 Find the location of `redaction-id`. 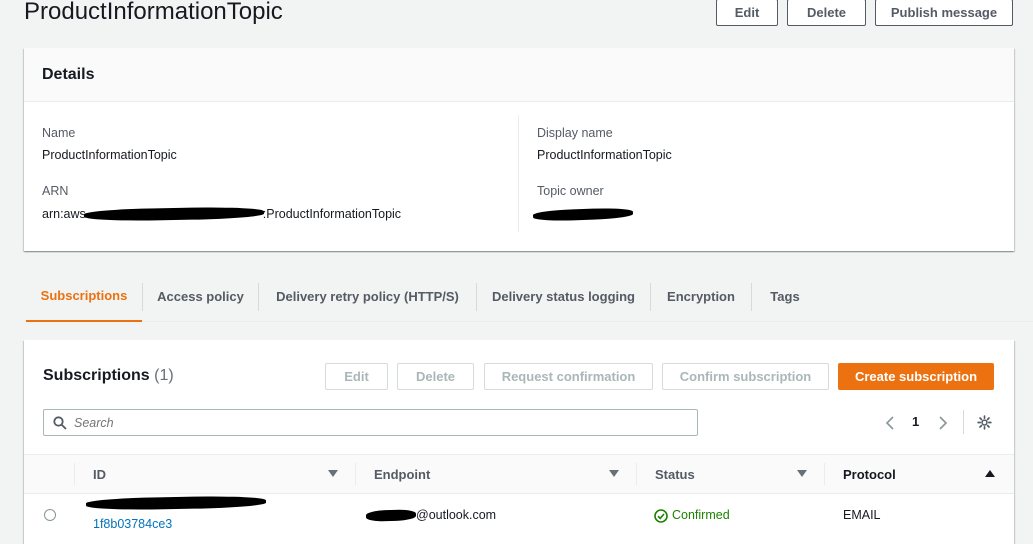

redaction-id is located at coordinates (176, 503).